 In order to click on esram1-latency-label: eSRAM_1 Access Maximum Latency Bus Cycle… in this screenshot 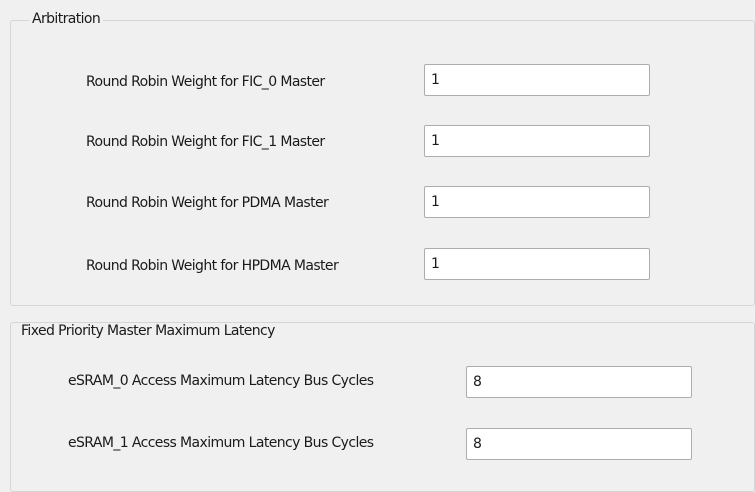, I will do `click(221, 443)`.